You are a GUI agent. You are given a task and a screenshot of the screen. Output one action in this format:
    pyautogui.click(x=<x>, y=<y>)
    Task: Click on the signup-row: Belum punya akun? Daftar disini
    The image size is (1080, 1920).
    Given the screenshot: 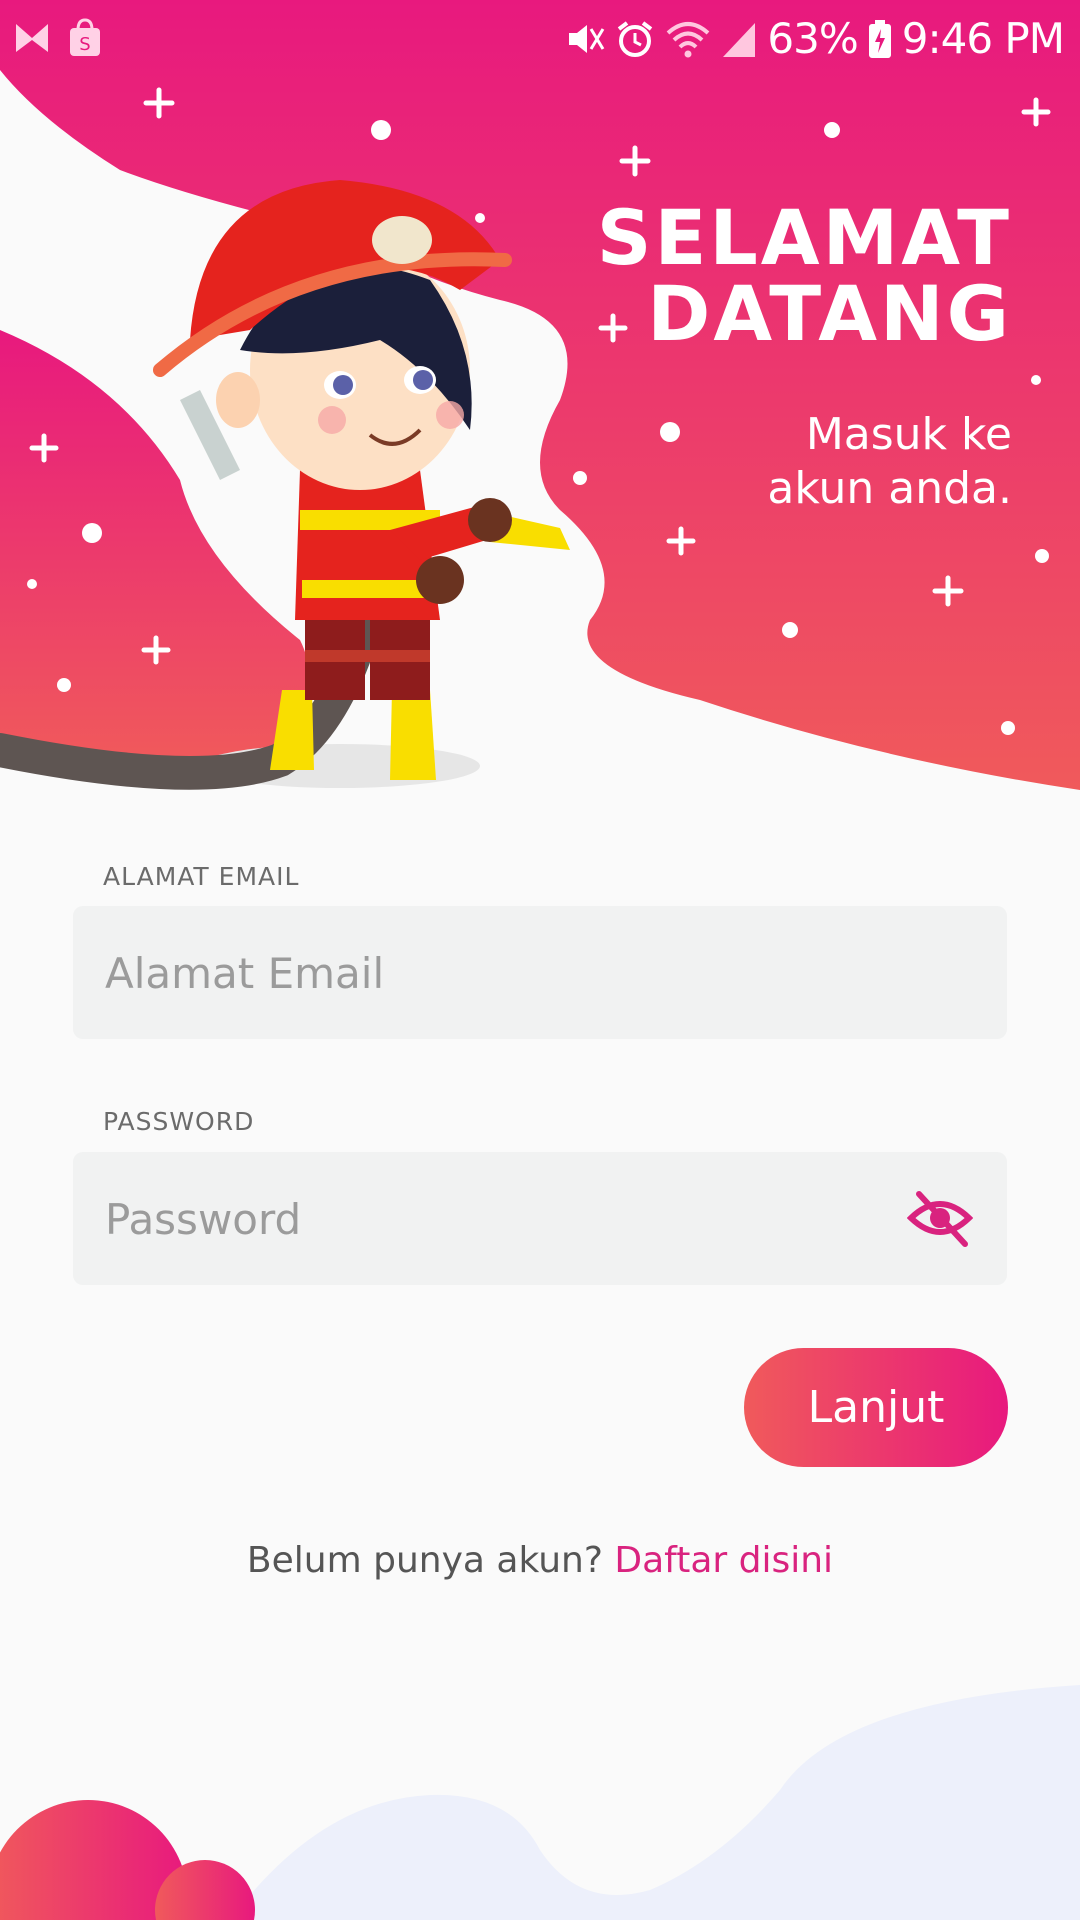 What is the action you would take?
    pyautogui.click(x=540, y=1560)
    